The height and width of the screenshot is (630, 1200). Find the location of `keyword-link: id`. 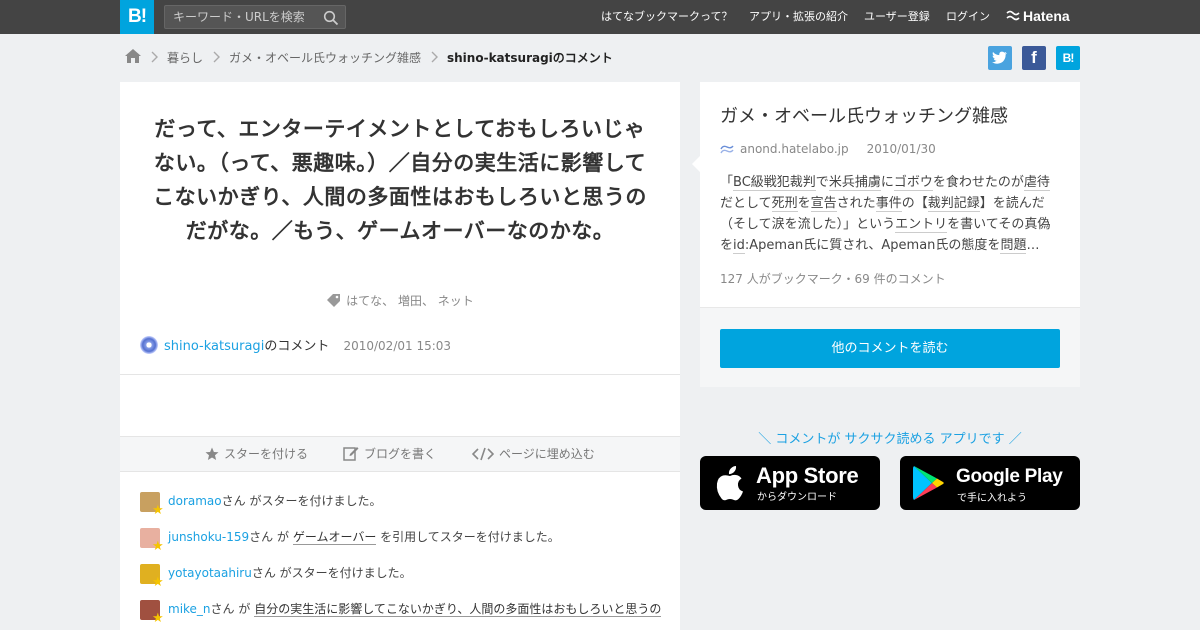

keyword-link: id is located at coordinates (739, 246).